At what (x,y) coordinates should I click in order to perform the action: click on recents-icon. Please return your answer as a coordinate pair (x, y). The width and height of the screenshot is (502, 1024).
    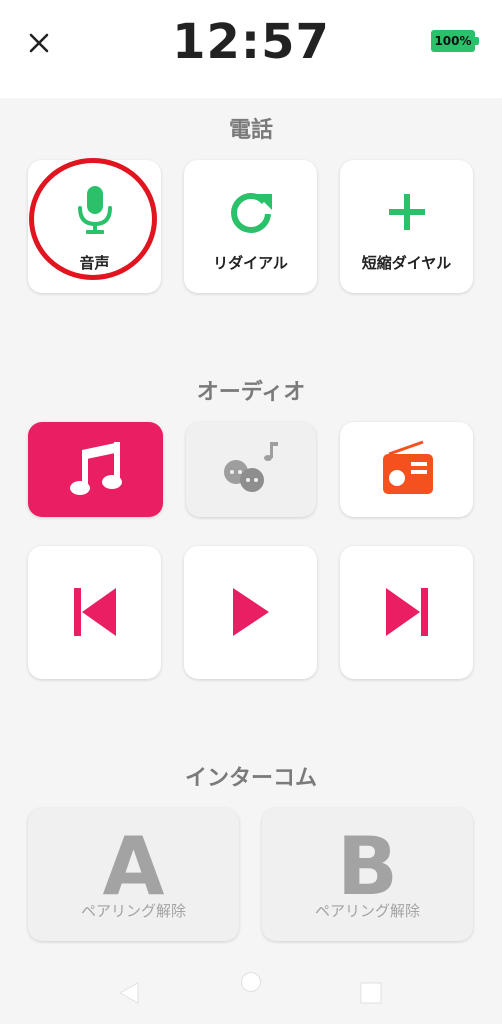
    Looking at the image, I should click on (371, 993).